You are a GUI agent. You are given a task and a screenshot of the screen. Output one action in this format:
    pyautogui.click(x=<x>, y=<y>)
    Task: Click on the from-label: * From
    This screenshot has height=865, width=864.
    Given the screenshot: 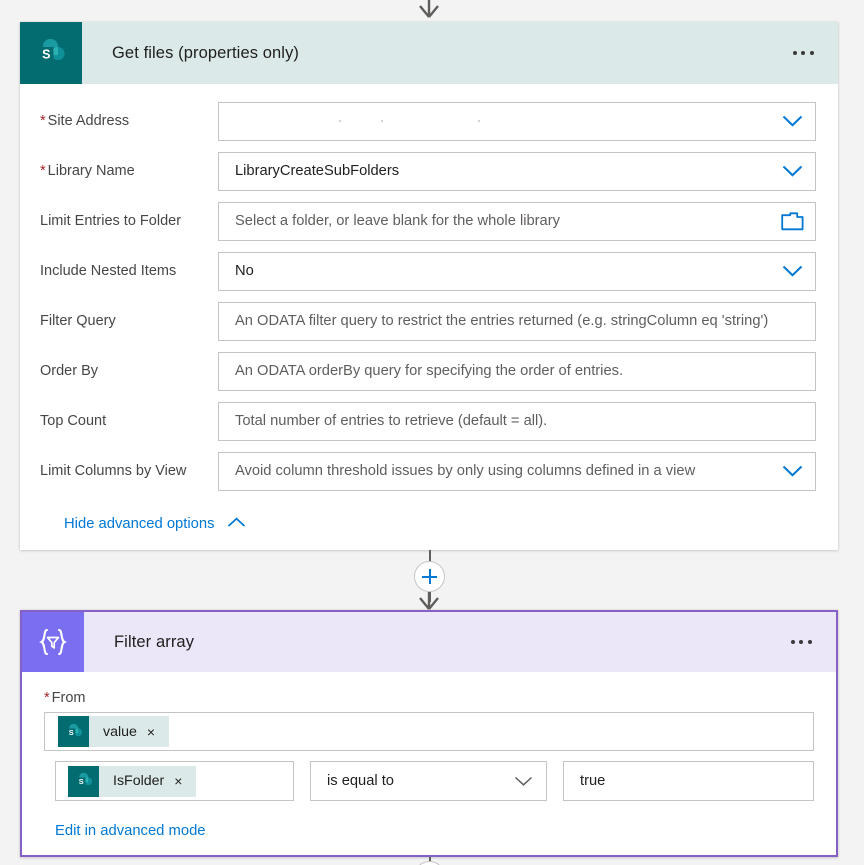 What is the action you would take?
    pyautogui.click(x=65, y=698)
    